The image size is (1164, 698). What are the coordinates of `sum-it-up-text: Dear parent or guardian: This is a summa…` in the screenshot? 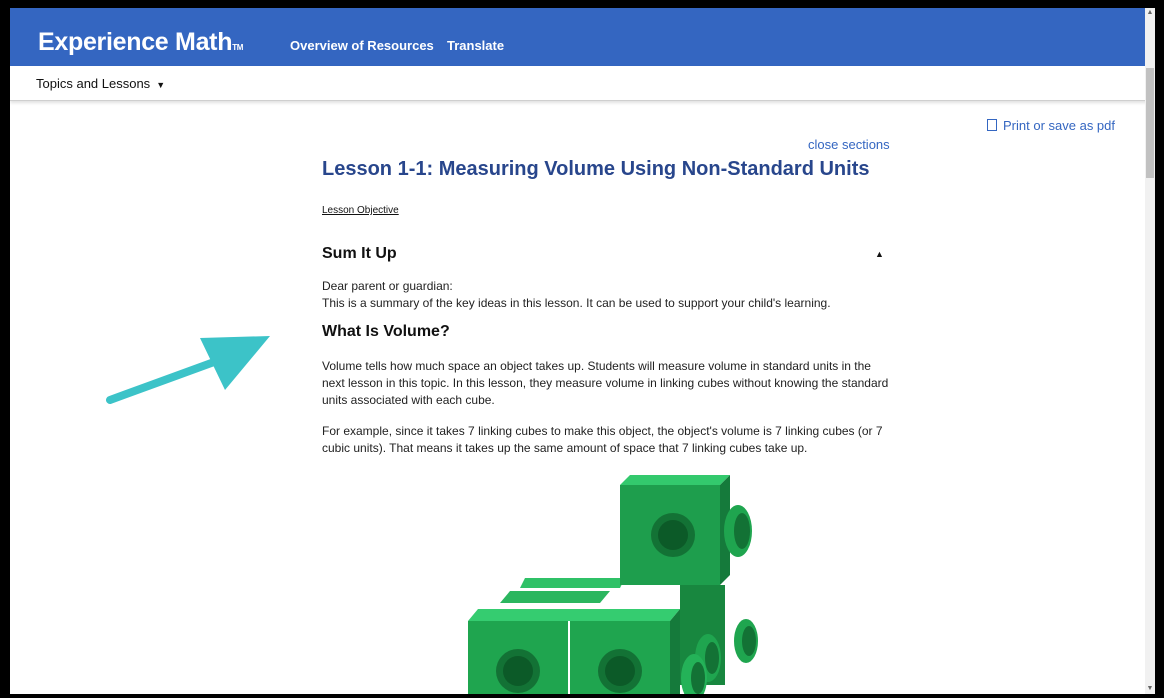 It's located at (607, 295).